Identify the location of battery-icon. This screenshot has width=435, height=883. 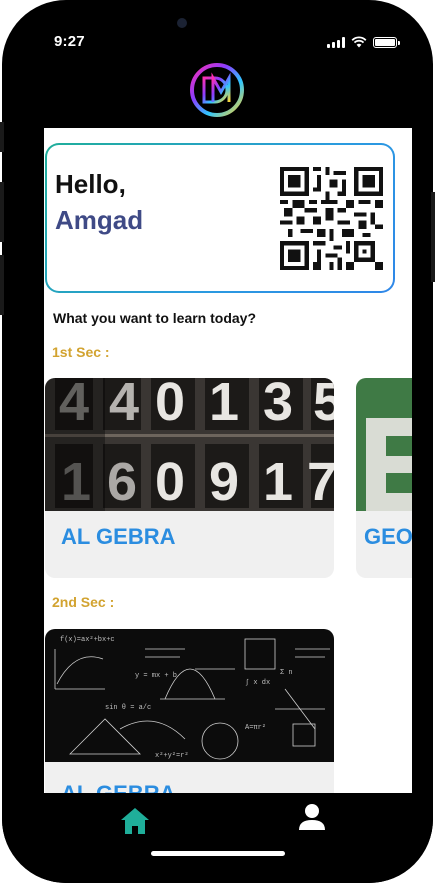
(386, 42).